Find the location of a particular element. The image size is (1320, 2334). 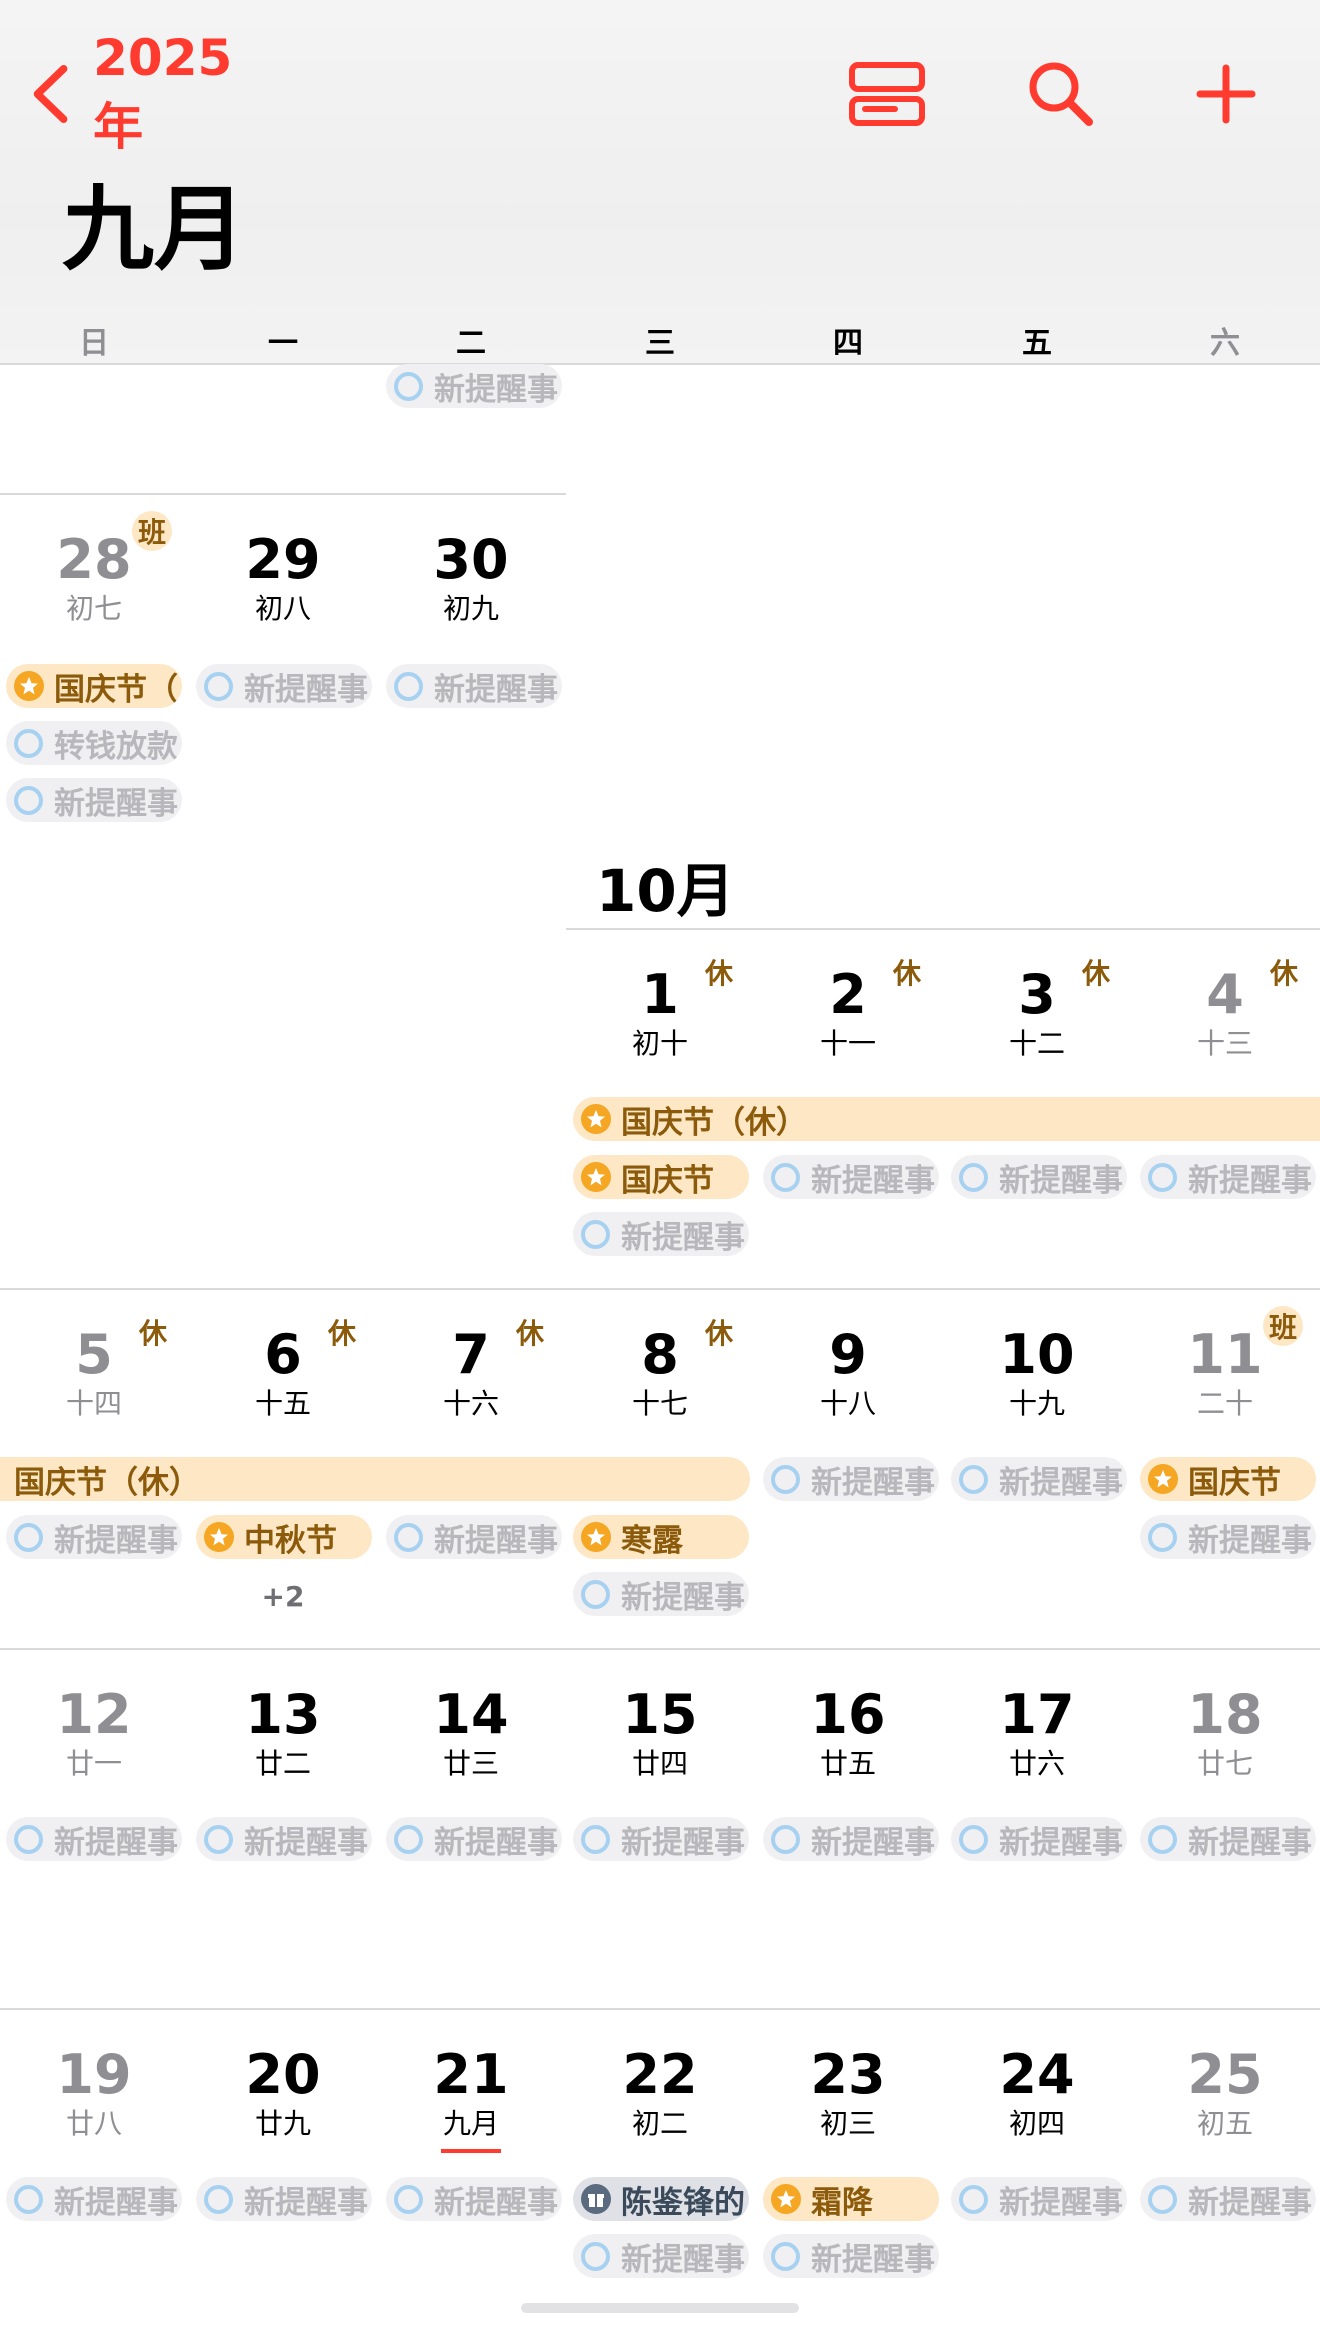

day-cell: 28 初七班 is located at coordinates (94, 582).